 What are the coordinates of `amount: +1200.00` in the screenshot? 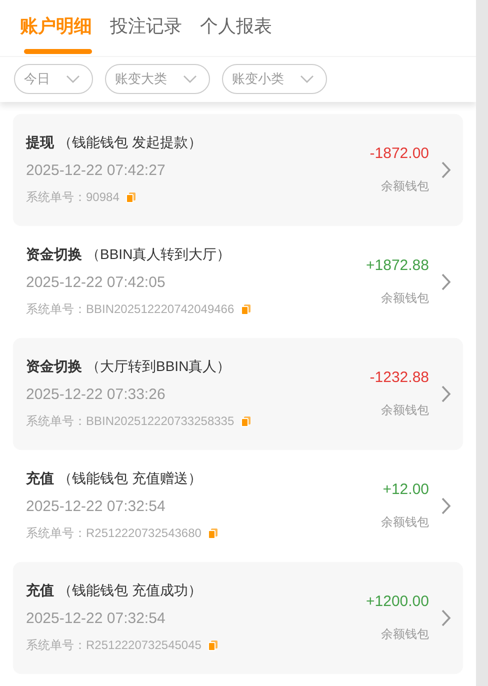 It's located at (397, 601).